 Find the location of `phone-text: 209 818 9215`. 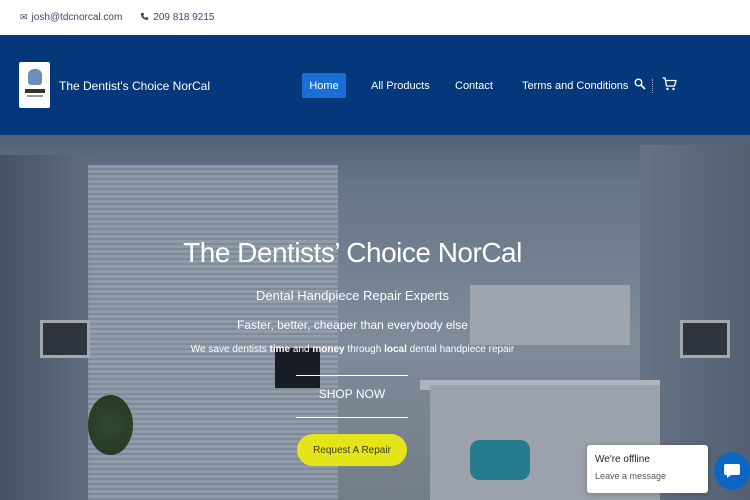

phone-text: 209 818 9215 is located at coordinates (183, 17).